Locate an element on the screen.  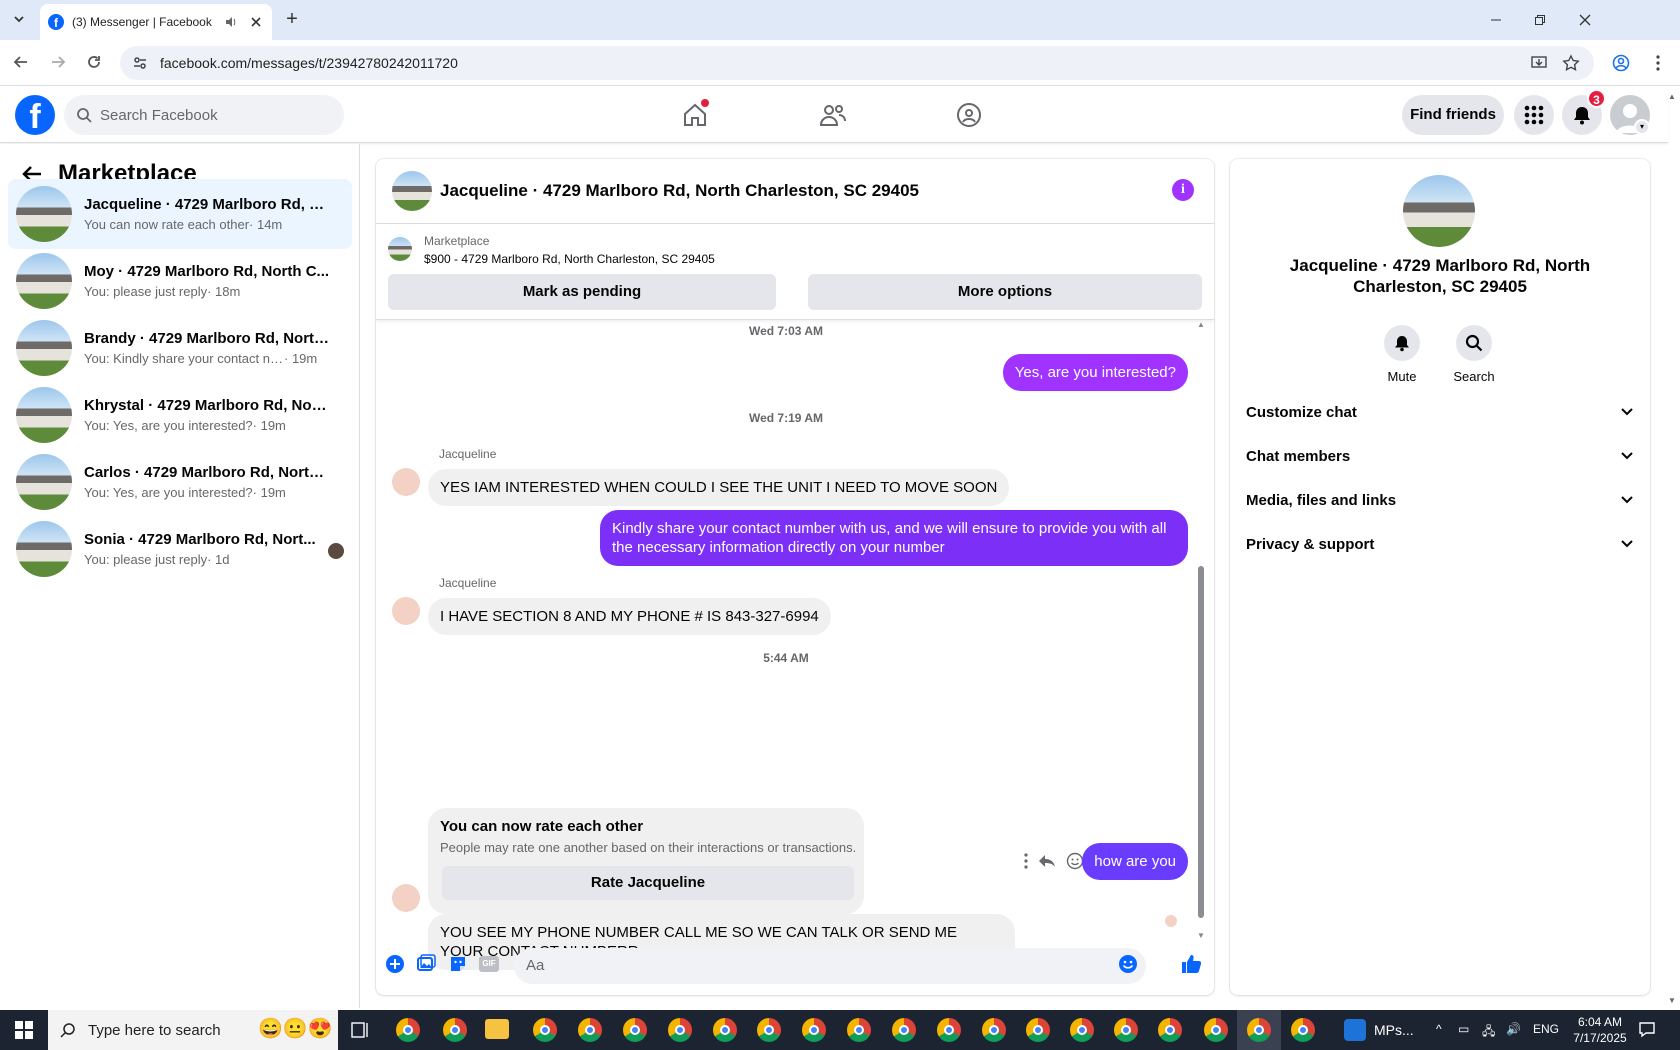
tab-search-chevron-icon is located at coordinates (19, 19).